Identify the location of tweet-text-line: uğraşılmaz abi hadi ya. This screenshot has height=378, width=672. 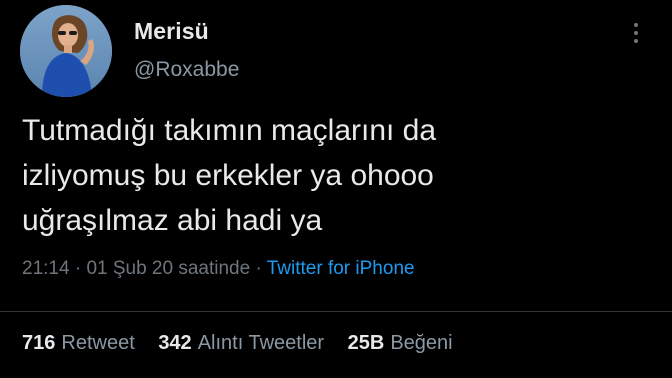
(172, 220).